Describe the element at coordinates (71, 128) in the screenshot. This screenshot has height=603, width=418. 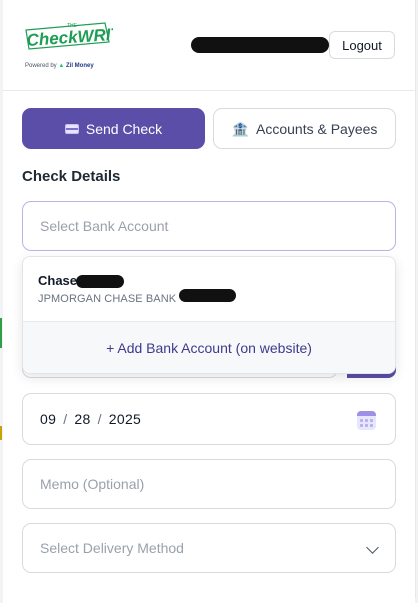
I see `credit-card-icon` at that location.